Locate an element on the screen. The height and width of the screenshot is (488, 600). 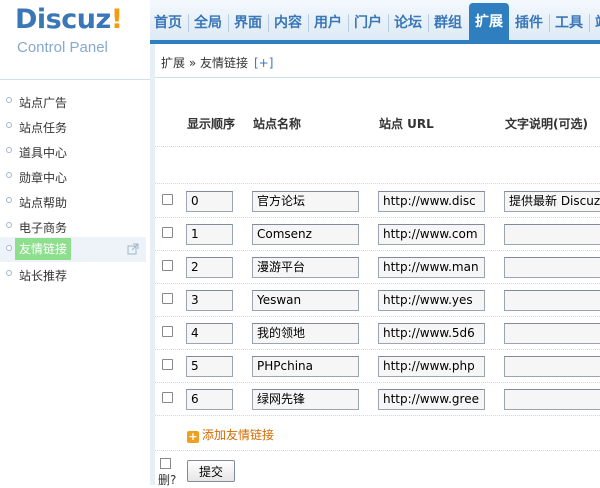
sidebar-item-tasks: 站点任务 is located at coordinates (73, 126).